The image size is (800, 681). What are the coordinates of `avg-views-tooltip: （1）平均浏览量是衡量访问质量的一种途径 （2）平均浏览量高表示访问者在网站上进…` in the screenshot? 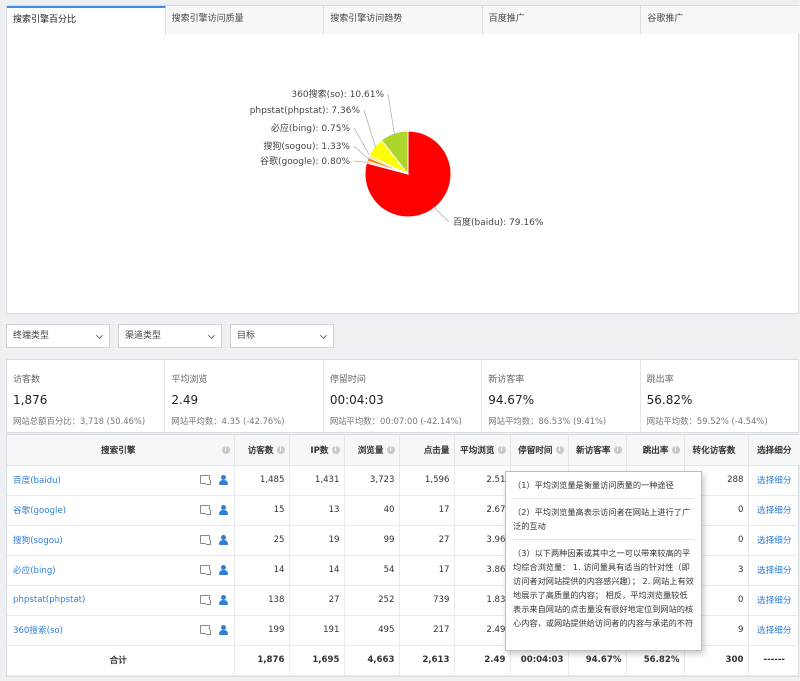 It's located at (603, 561).